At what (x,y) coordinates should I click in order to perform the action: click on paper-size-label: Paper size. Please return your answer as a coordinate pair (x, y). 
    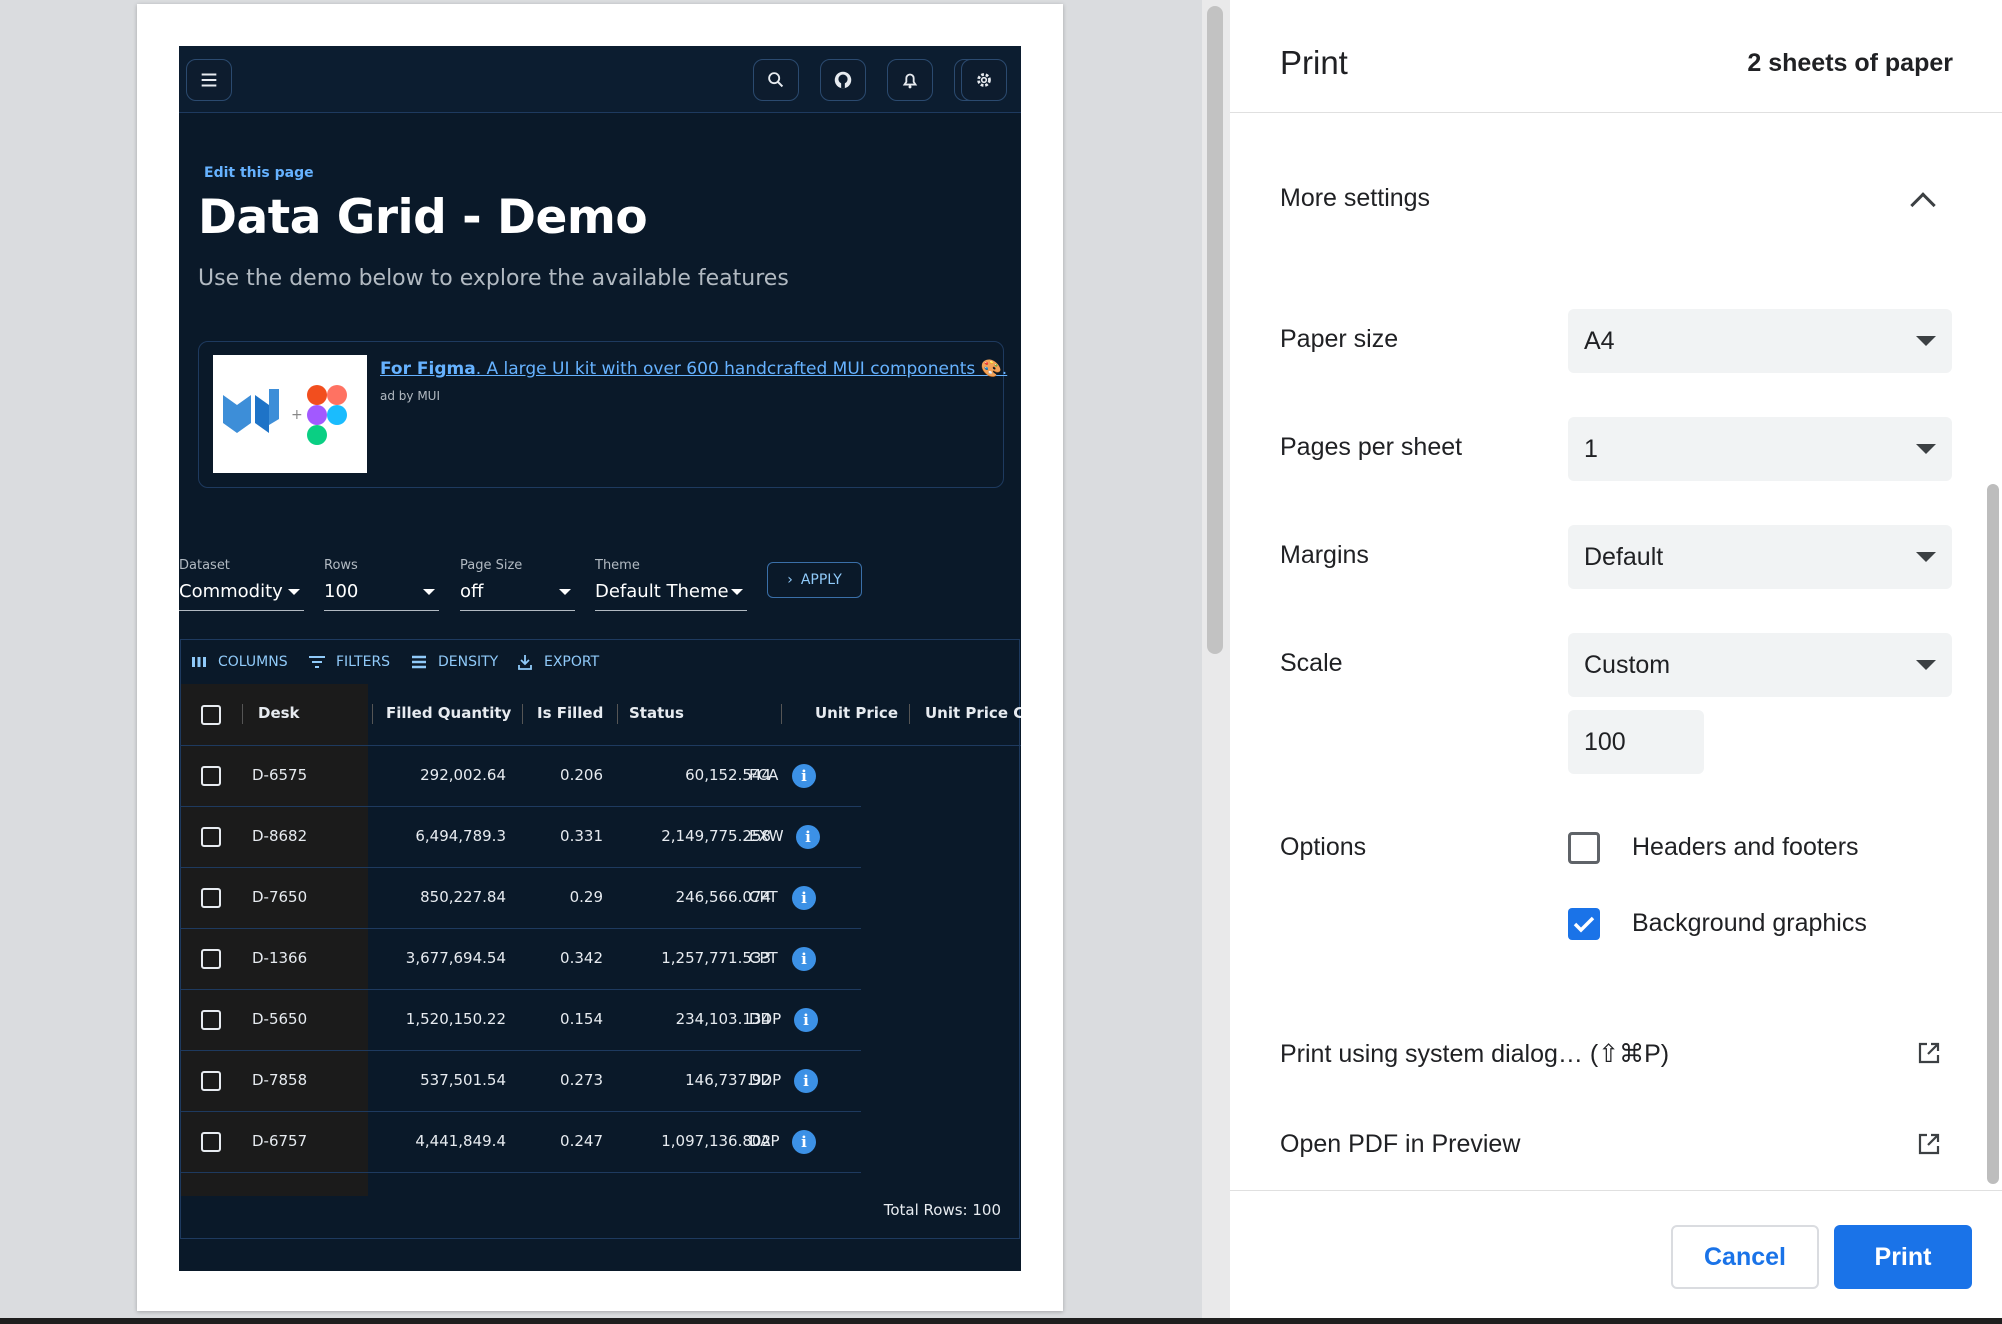
    Looking at the image, I should click on (1339, 339).